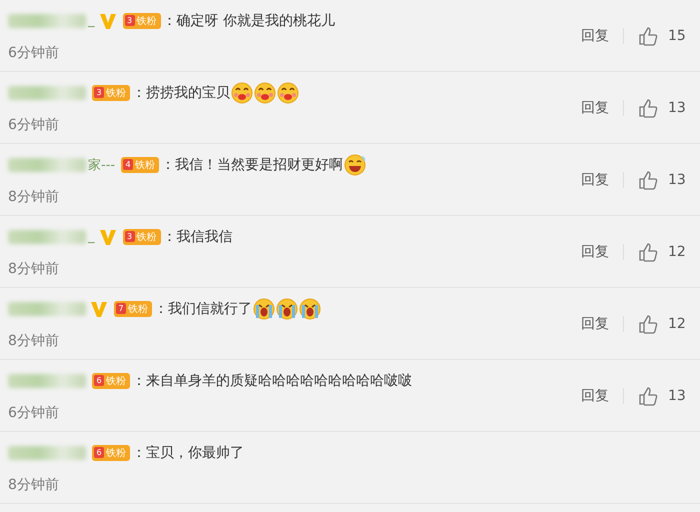 This screenshot has height=512, width=700. I want to click on comment-text: ：我们信就行了, so click(203, 309).